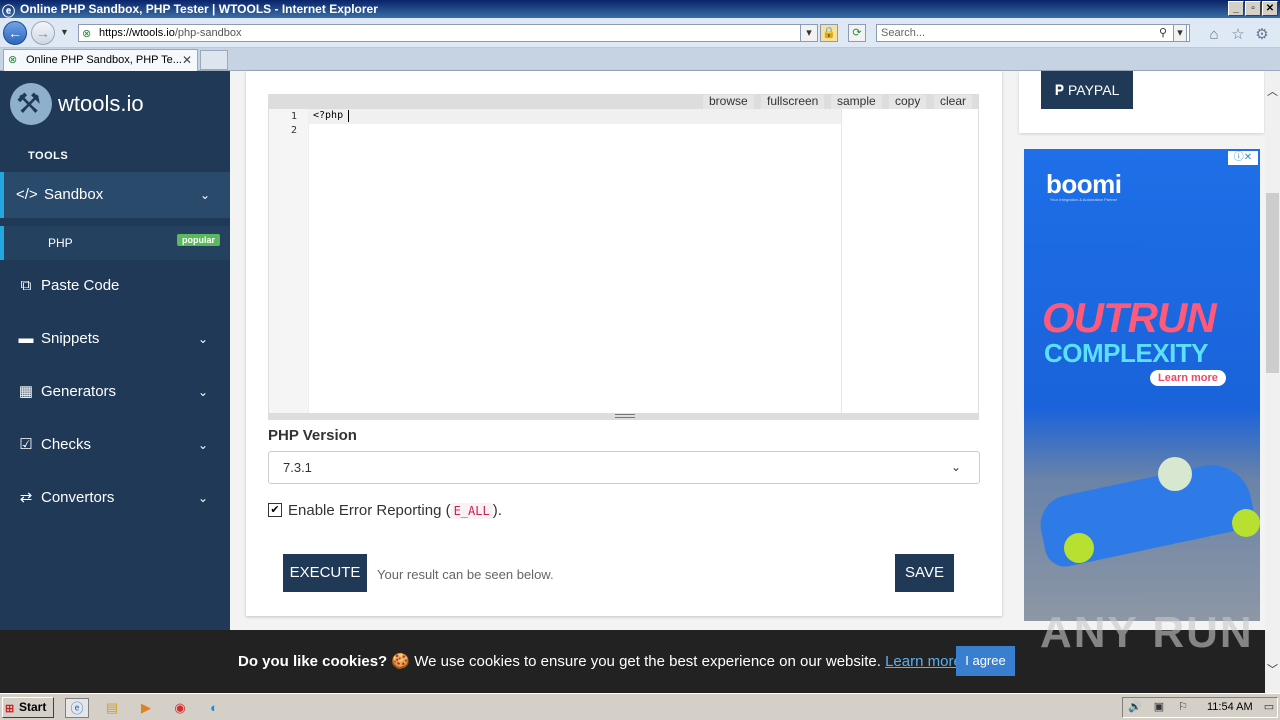 The height and width of the screenshot is (720, 1280). I want to click on code-text: <?php, so click(328, 115).